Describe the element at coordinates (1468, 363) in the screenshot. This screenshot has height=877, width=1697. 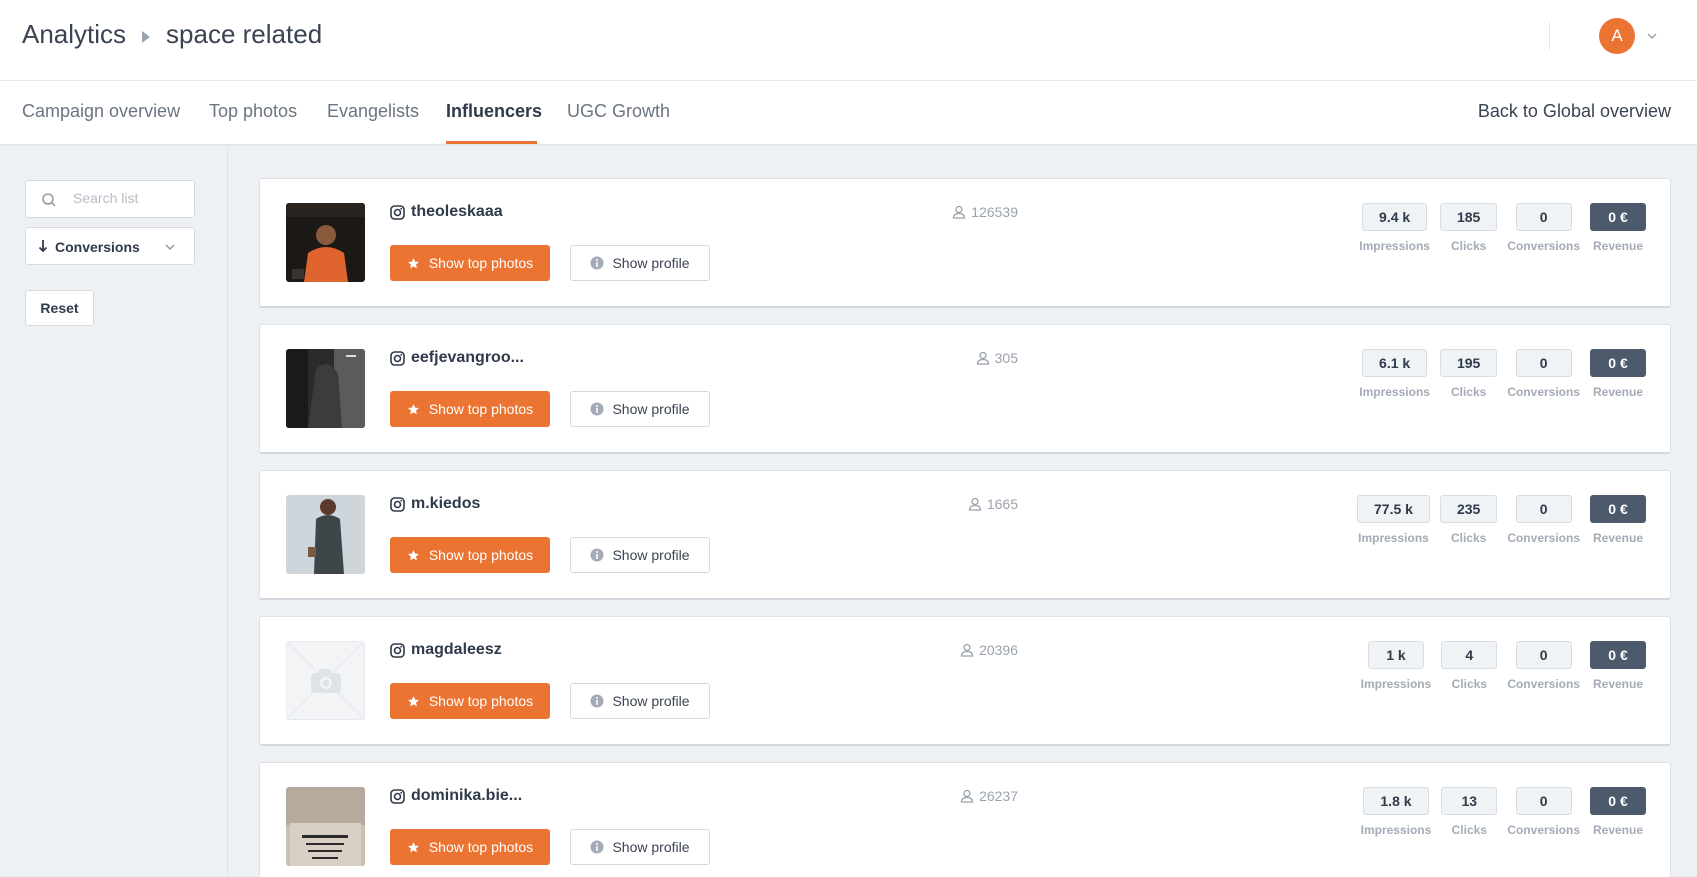
I see `clicks-value: 195` at that location.